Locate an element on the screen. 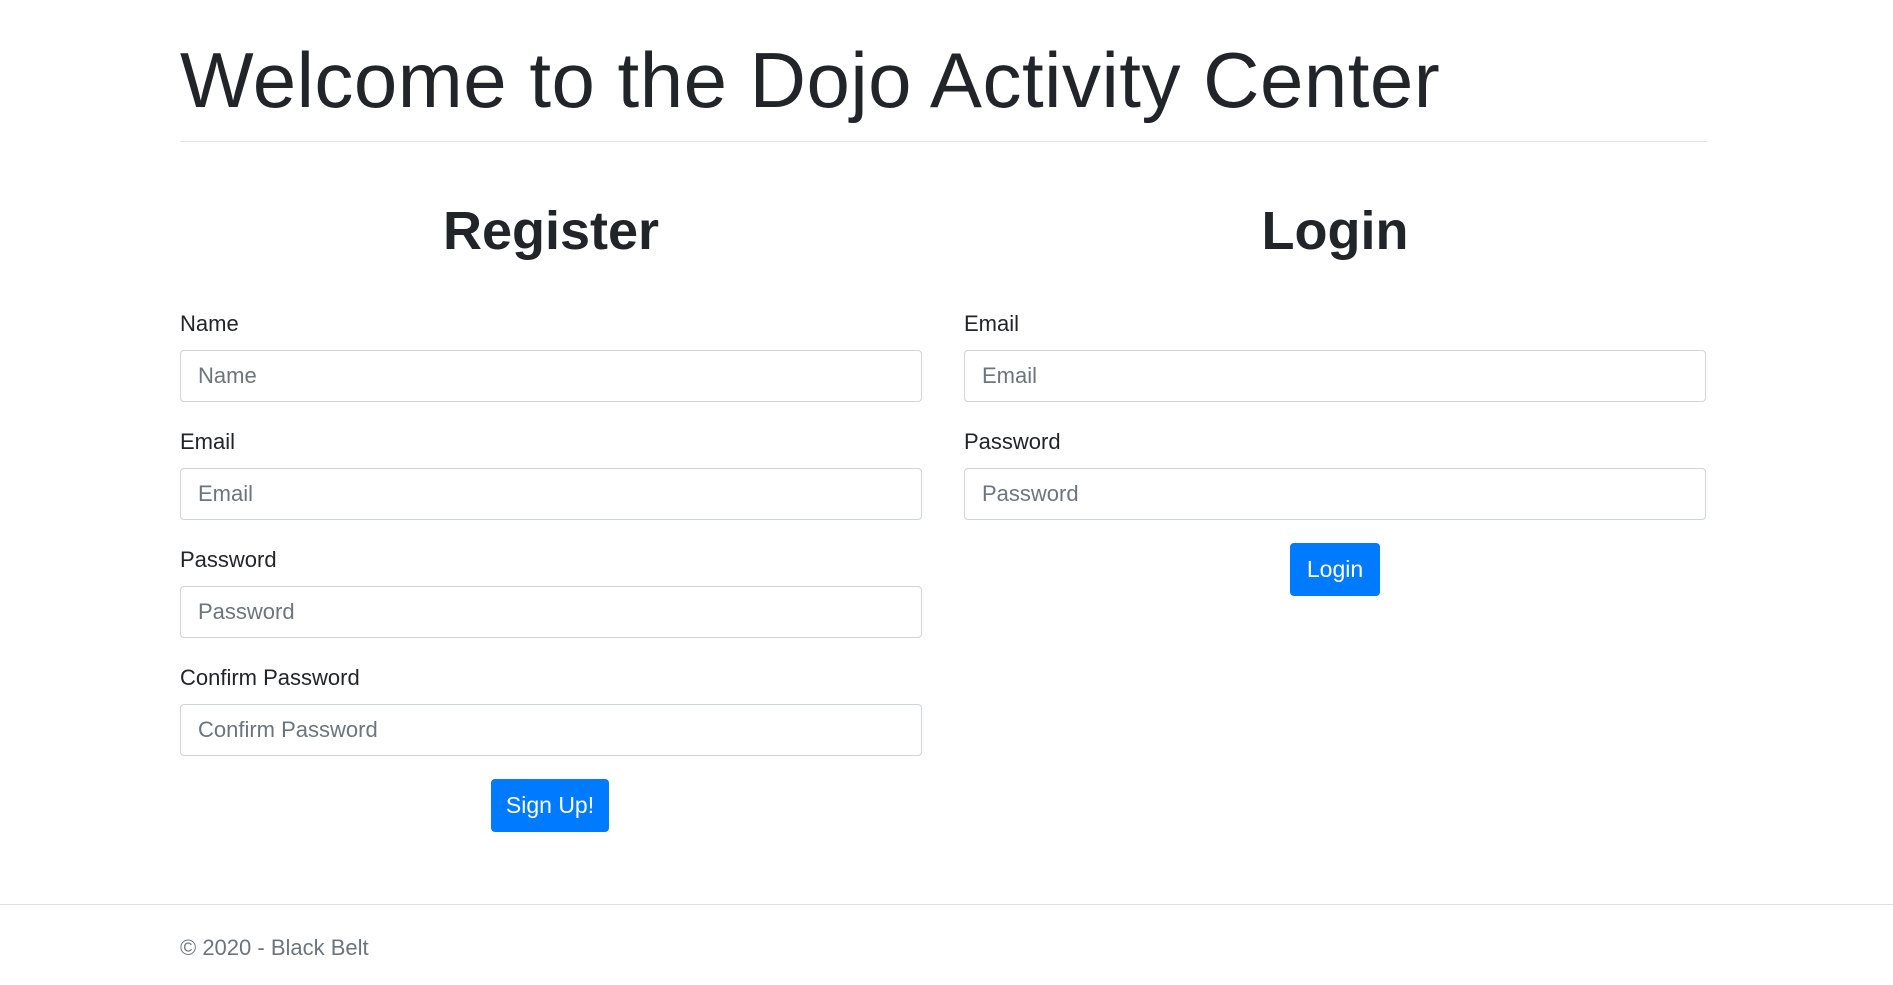  footer-divider is located at coordinates (946, 904).